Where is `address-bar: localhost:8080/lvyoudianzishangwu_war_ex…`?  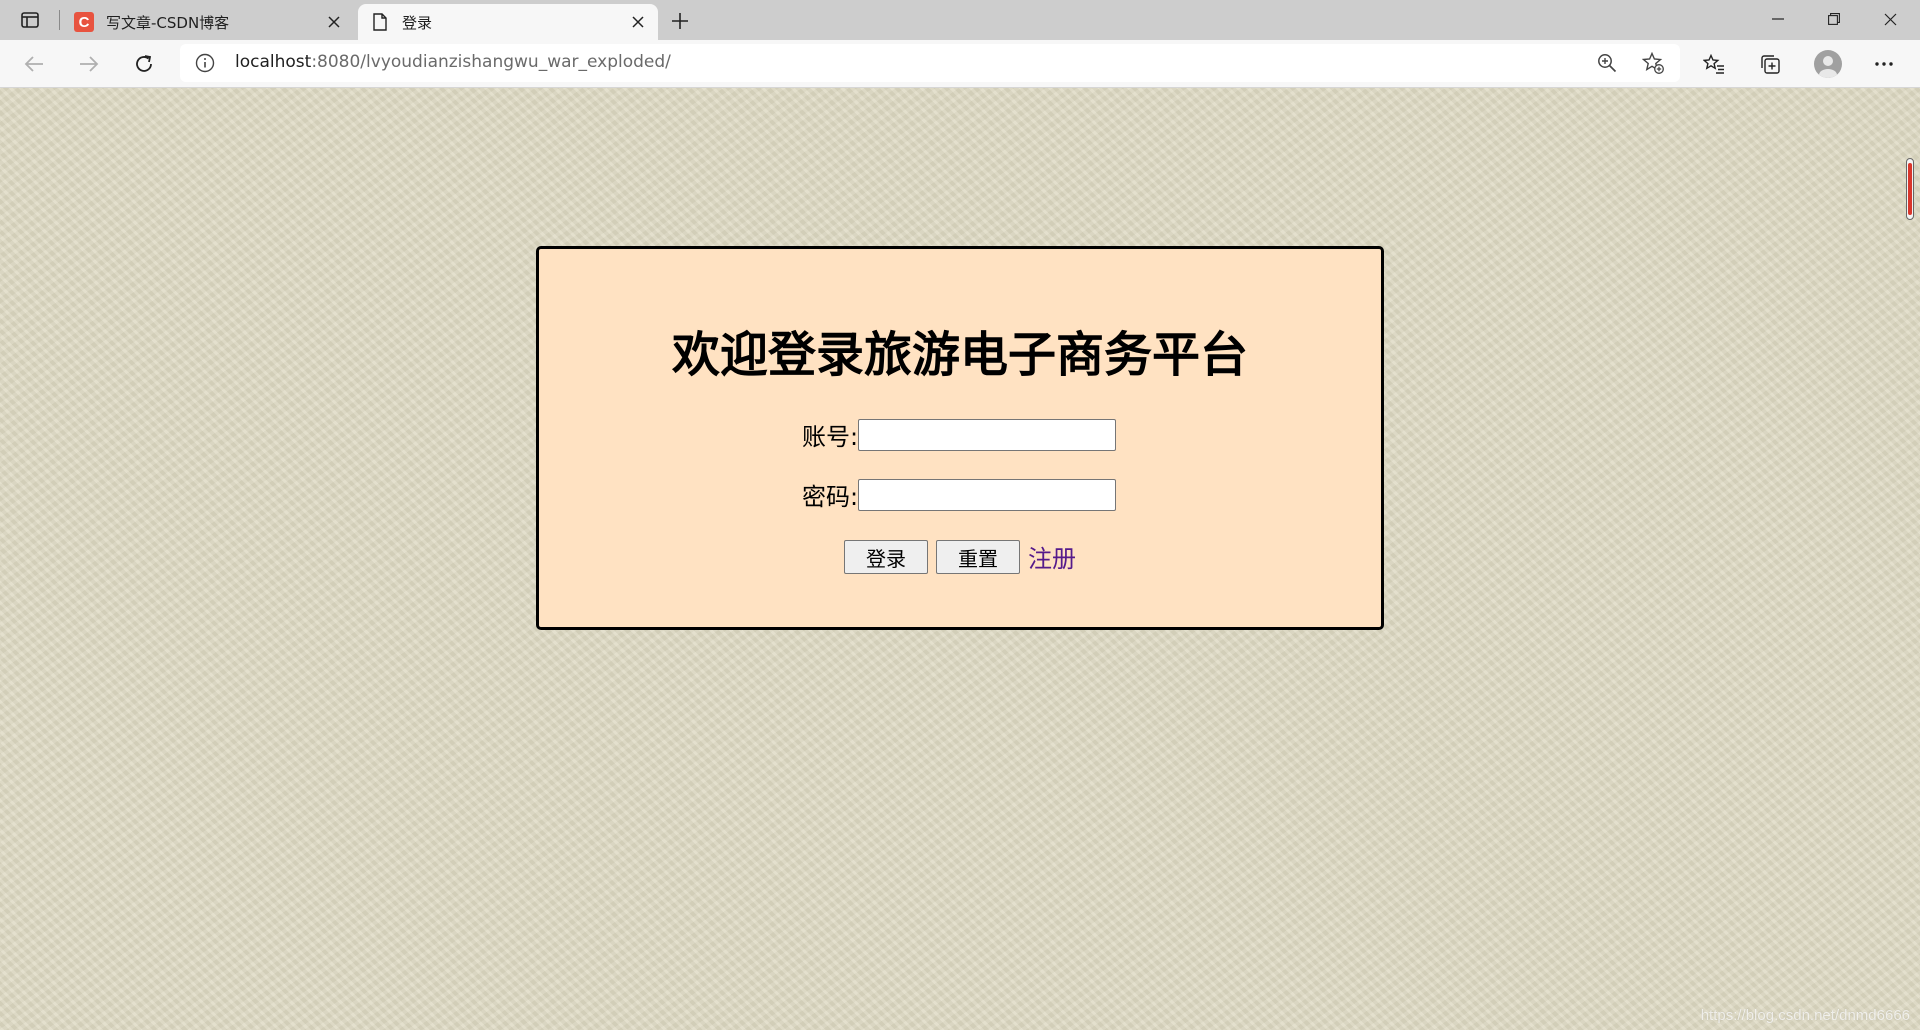
address-bar: localhost:8080/lvyoudianzishangwu_war_ex… is located at coordinates (930, 63).